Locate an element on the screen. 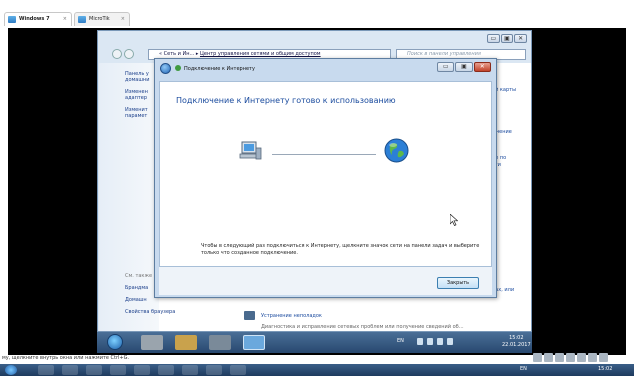 The height and width of the screenshot is (376, 634). dialog-window-controls: ▭ ▣ ✕ is located at coordinates (464, 67).